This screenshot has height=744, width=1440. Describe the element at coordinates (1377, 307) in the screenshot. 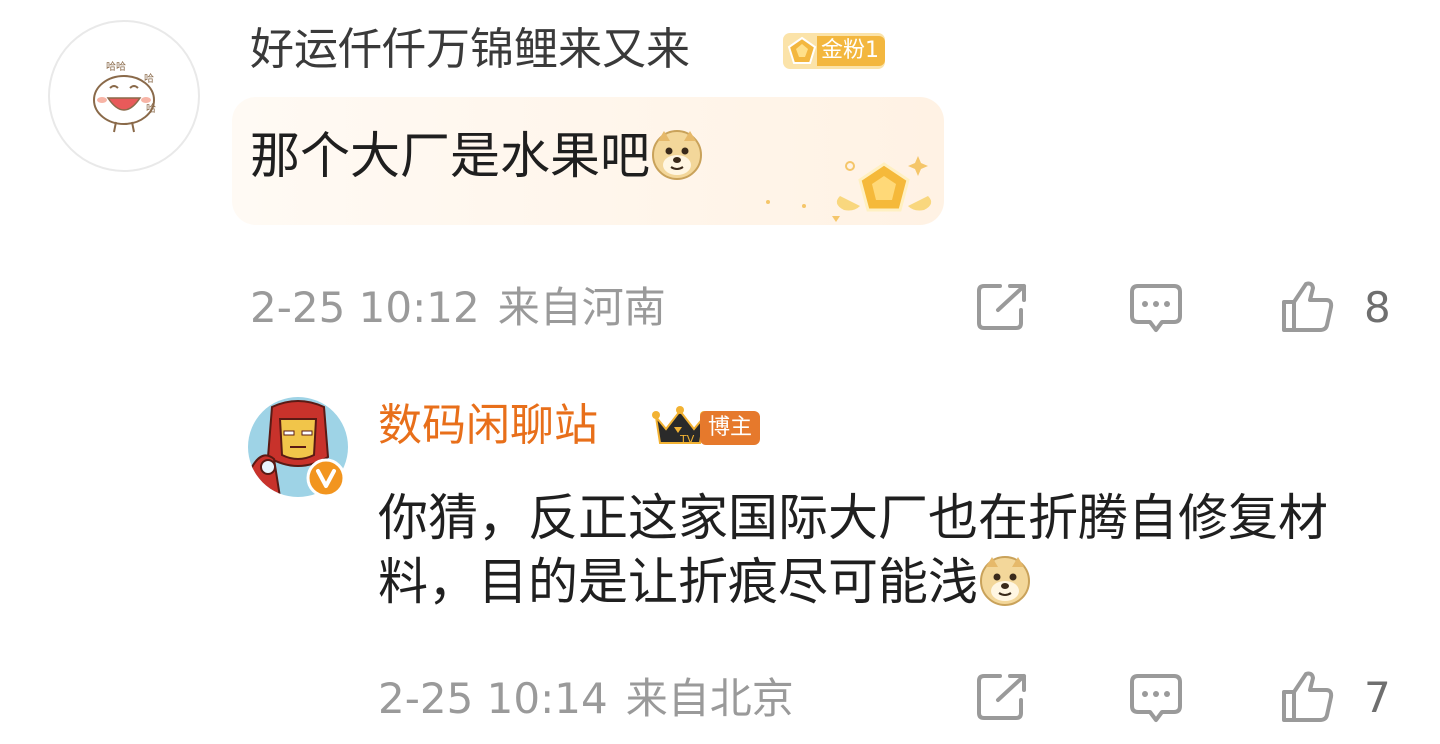

I see `like-count: 8` at that location.